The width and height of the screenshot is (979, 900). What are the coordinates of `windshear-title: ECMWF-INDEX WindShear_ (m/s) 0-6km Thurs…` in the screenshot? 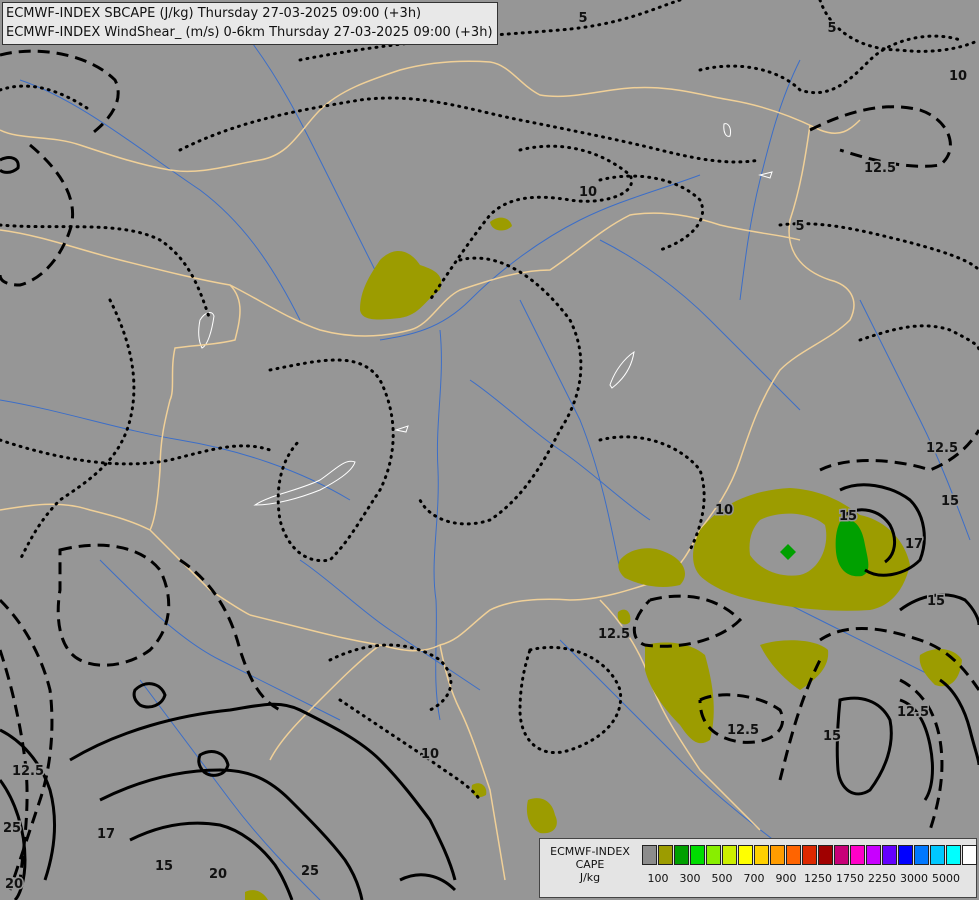 It's located at (249, 32).